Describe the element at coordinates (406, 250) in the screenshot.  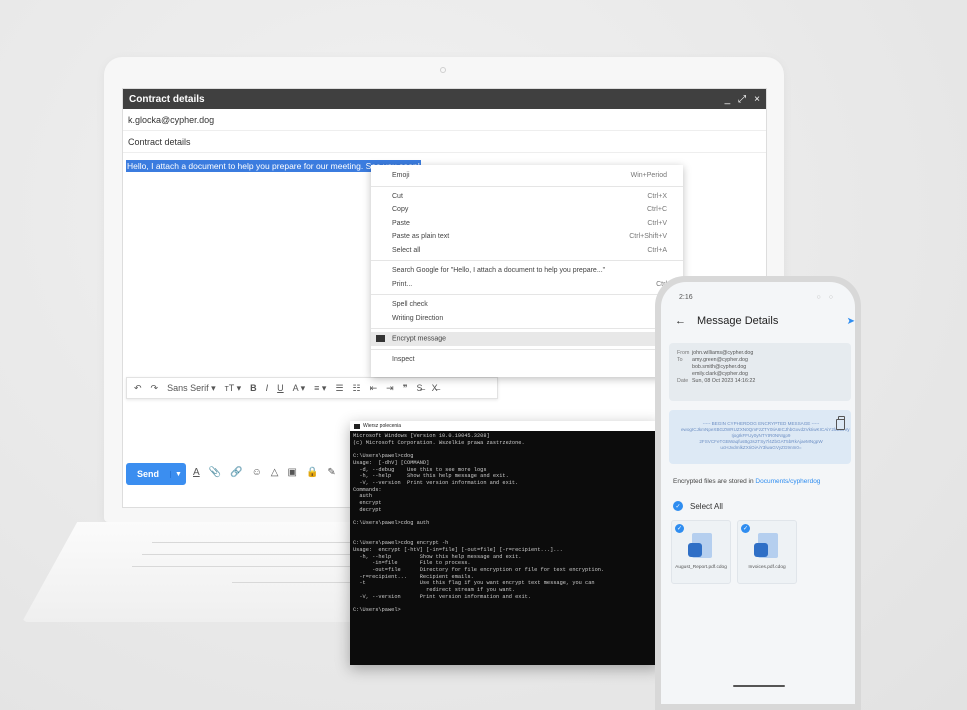
I see `menu-item-label: Select all` at that location.